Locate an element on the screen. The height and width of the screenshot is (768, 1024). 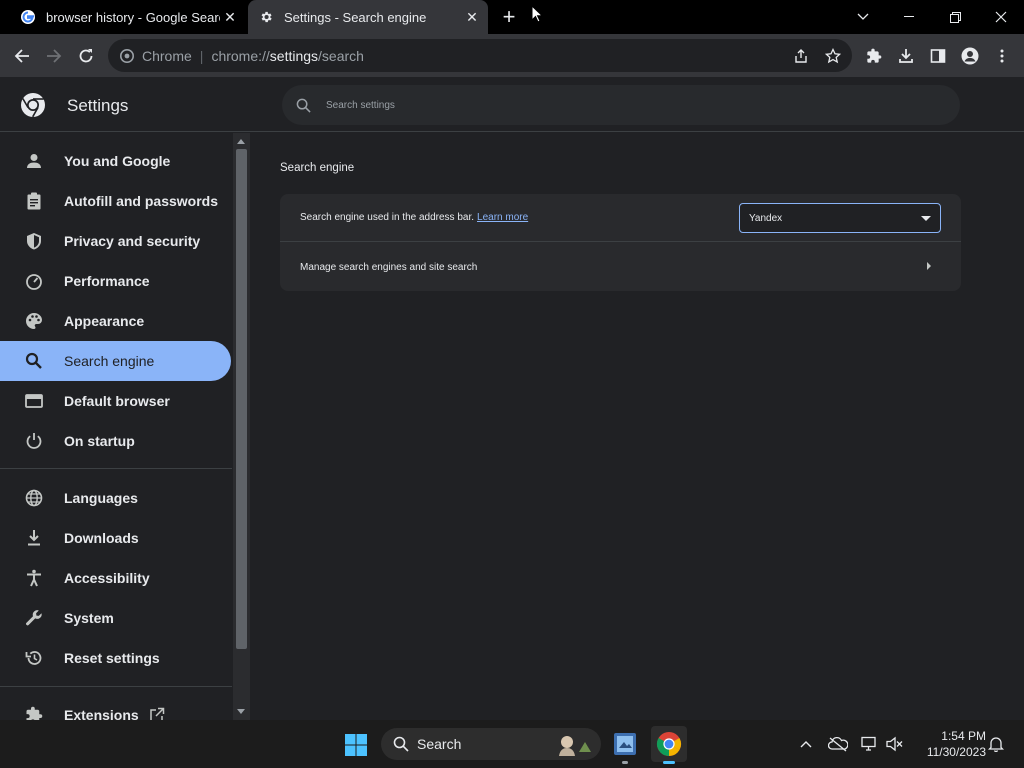
mouse-cursor-icon is located at coordinates (537, 14).